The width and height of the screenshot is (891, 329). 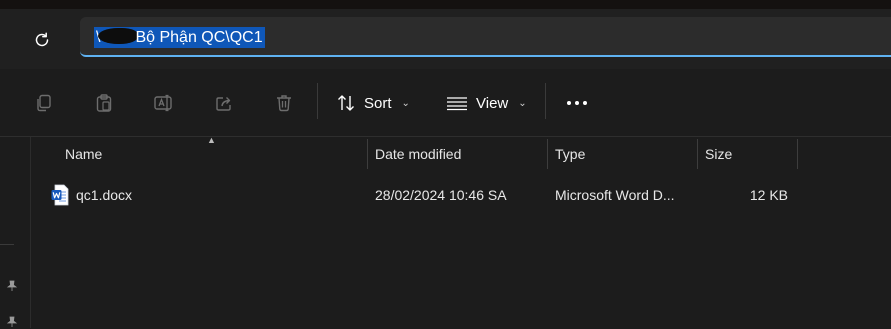 I want to click on sort-label: Sort, so click(x=378, y=103).